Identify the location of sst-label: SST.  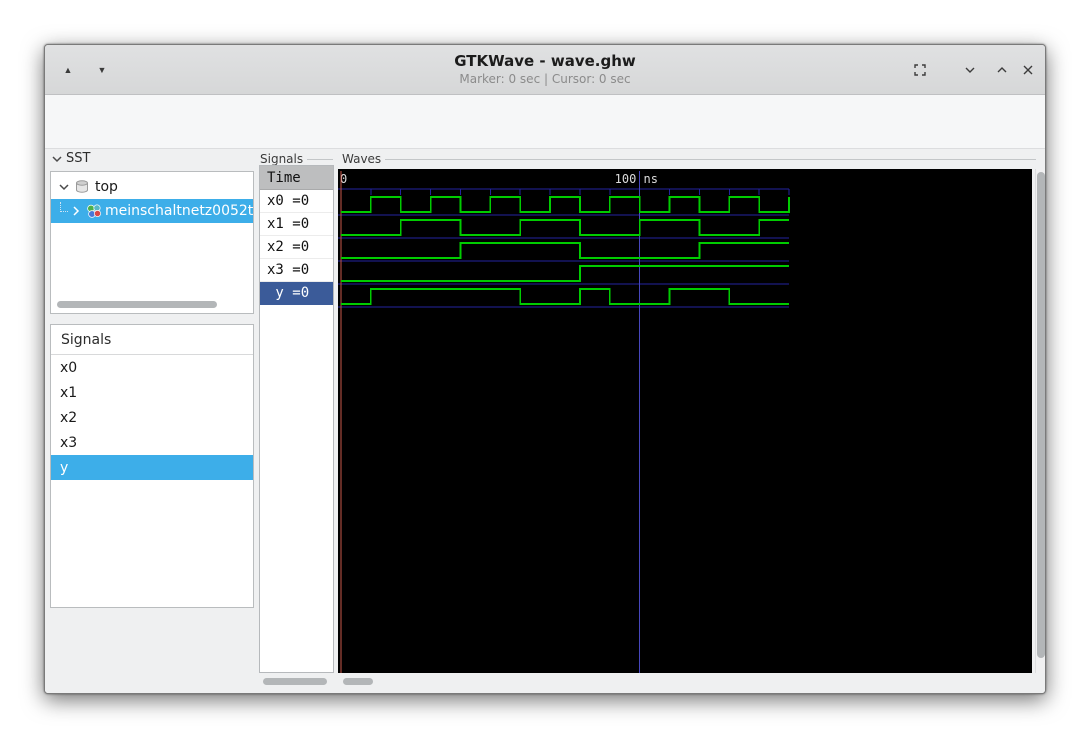
(78, 158).